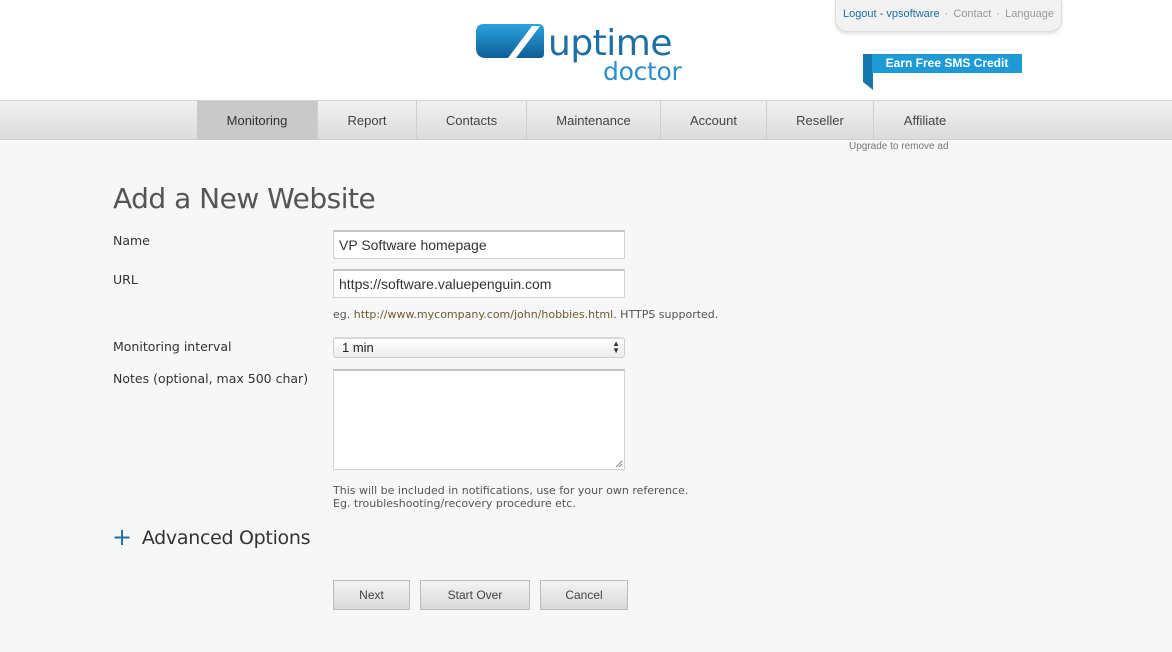 This screenshot has width=1172, height=652. Describe the element at coordinates (899, 146) in the screenshot. I see `upgrade-ad-link: Upgrade to remove ad` at that location.